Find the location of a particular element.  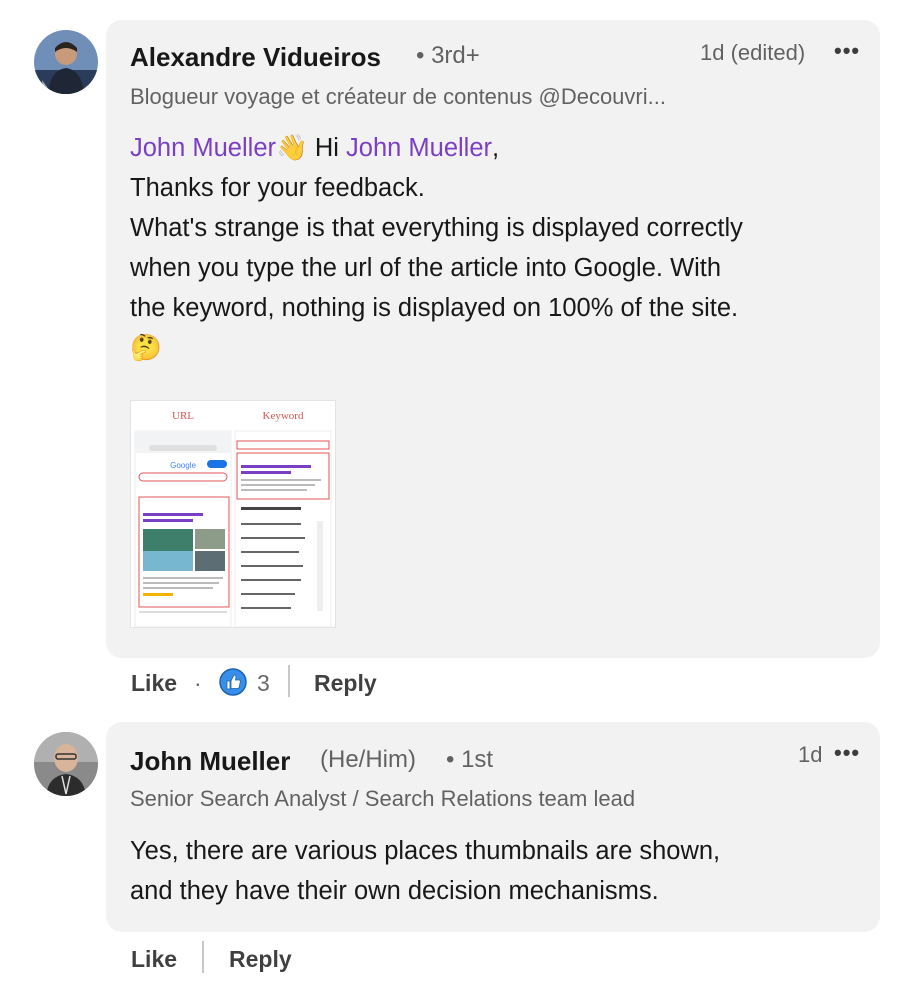

thinking-emoji: 🤔 is located at coordinates (146, 348).